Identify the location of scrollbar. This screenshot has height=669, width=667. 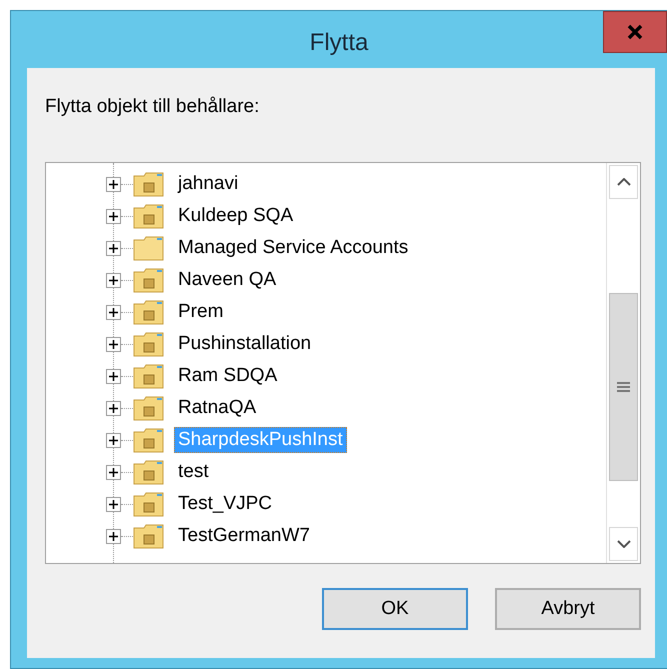
(623, 363).